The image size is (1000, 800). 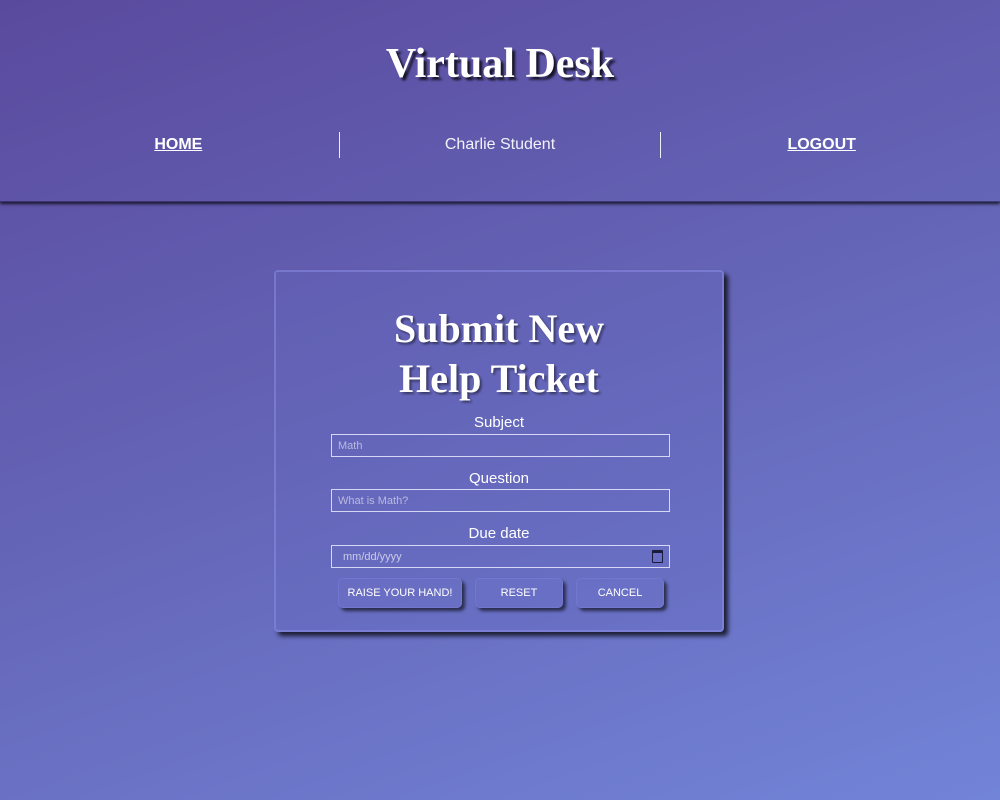 What do you see at coordinates (499, 478) in the screenshot?
I see `question-label: Question` at bounding box center [499, 478].